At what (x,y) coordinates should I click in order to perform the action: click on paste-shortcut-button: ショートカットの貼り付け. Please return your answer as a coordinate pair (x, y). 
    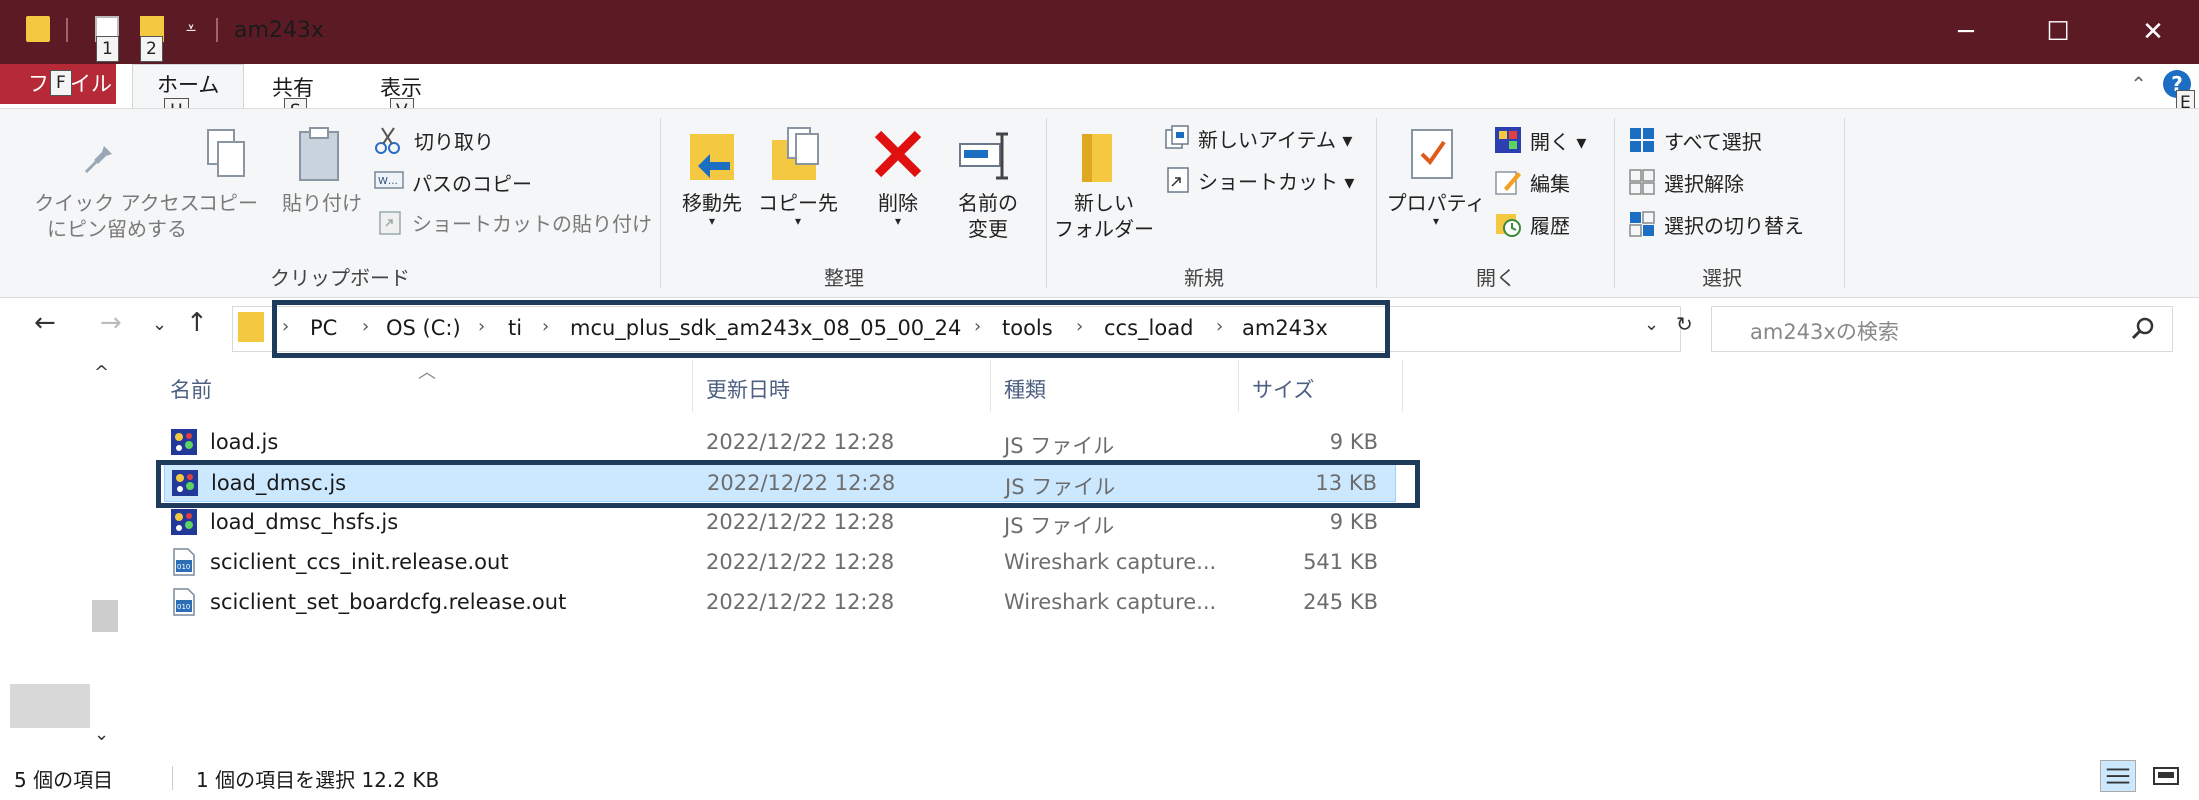
    Looking at the image, I should click on (532, 222).